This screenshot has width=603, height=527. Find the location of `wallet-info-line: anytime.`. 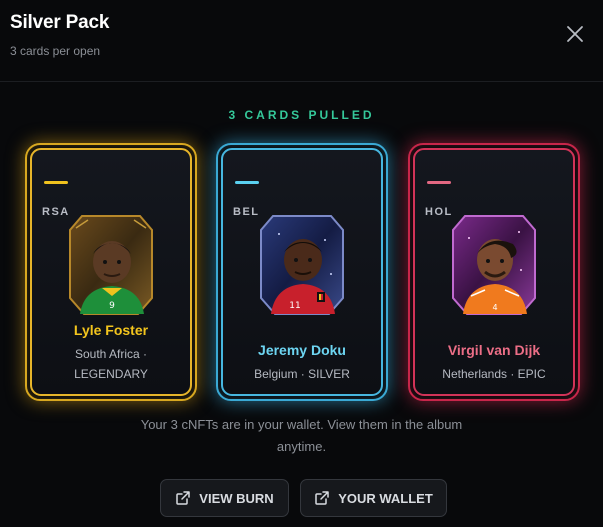

wallet-info-line: anytime. is located at coordinates (301, 446).